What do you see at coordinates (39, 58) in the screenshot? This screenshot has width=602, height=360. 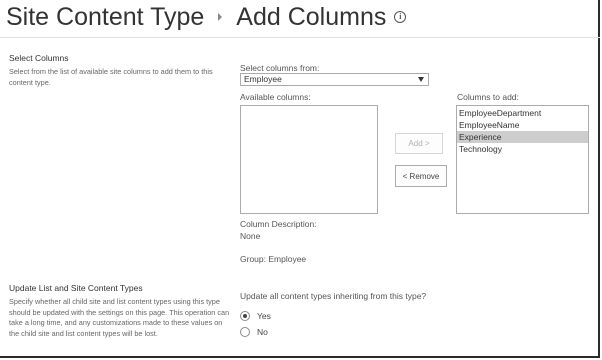 I see `select-columns-title: Select Columns` at bounding box center [39, 58].